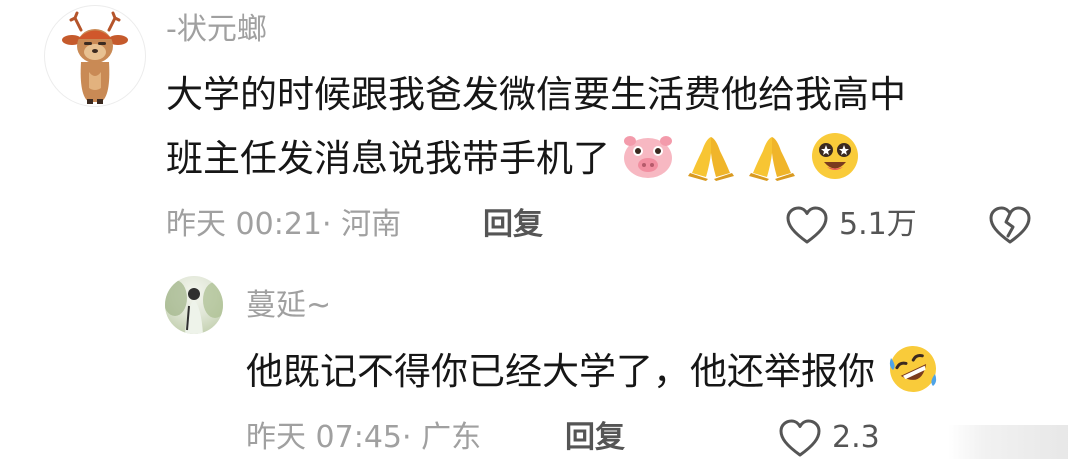 This screenshot has height=467, width=1080. What do you see at coordinates (364, 437) in the screenshot?
I see `reply-time-location: 昨天 07:45· 广东` at bounding box center [364, 437].